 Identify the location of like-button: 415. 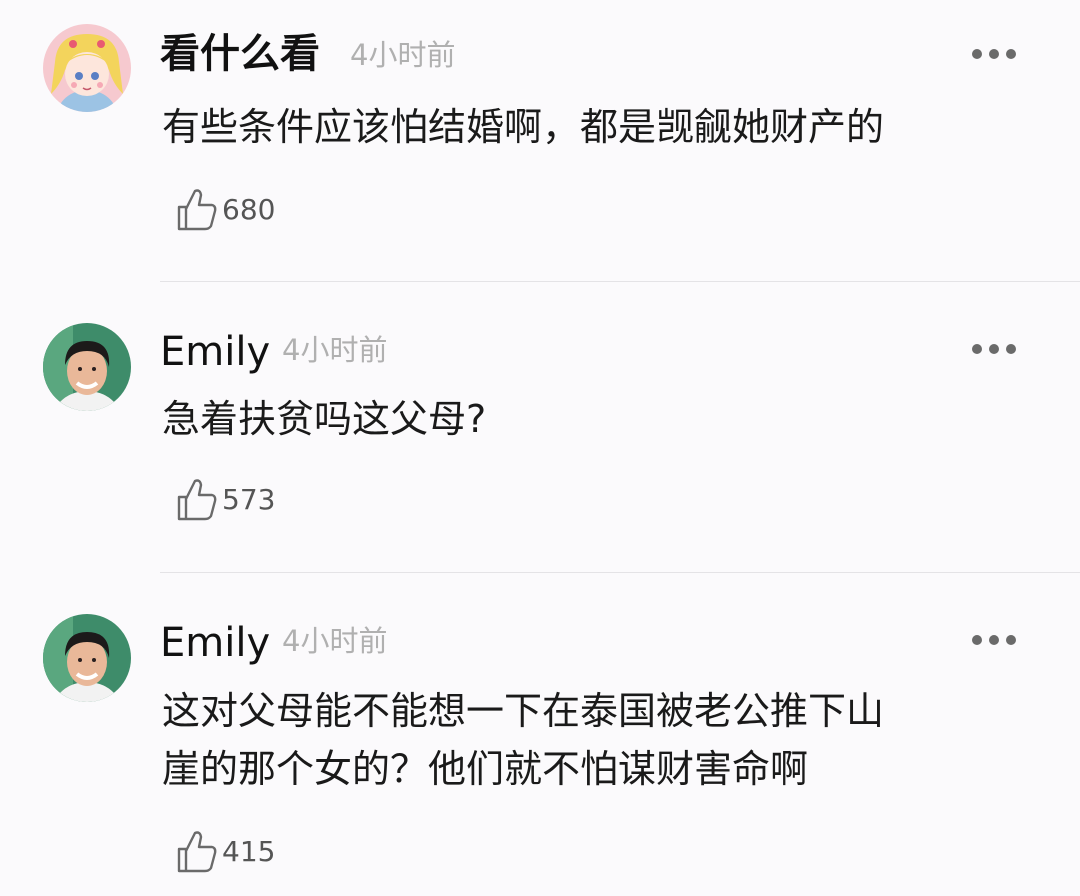
(225, 852).